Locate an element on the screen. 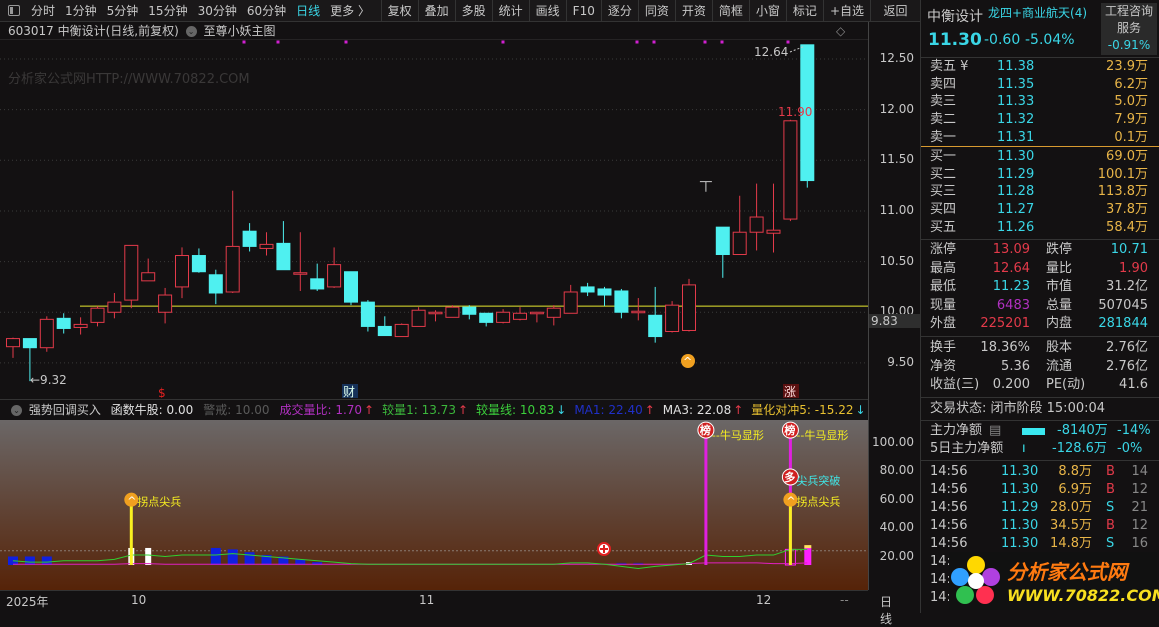  period-tab-4: 30分钟 is located at coordinates (217, 10).